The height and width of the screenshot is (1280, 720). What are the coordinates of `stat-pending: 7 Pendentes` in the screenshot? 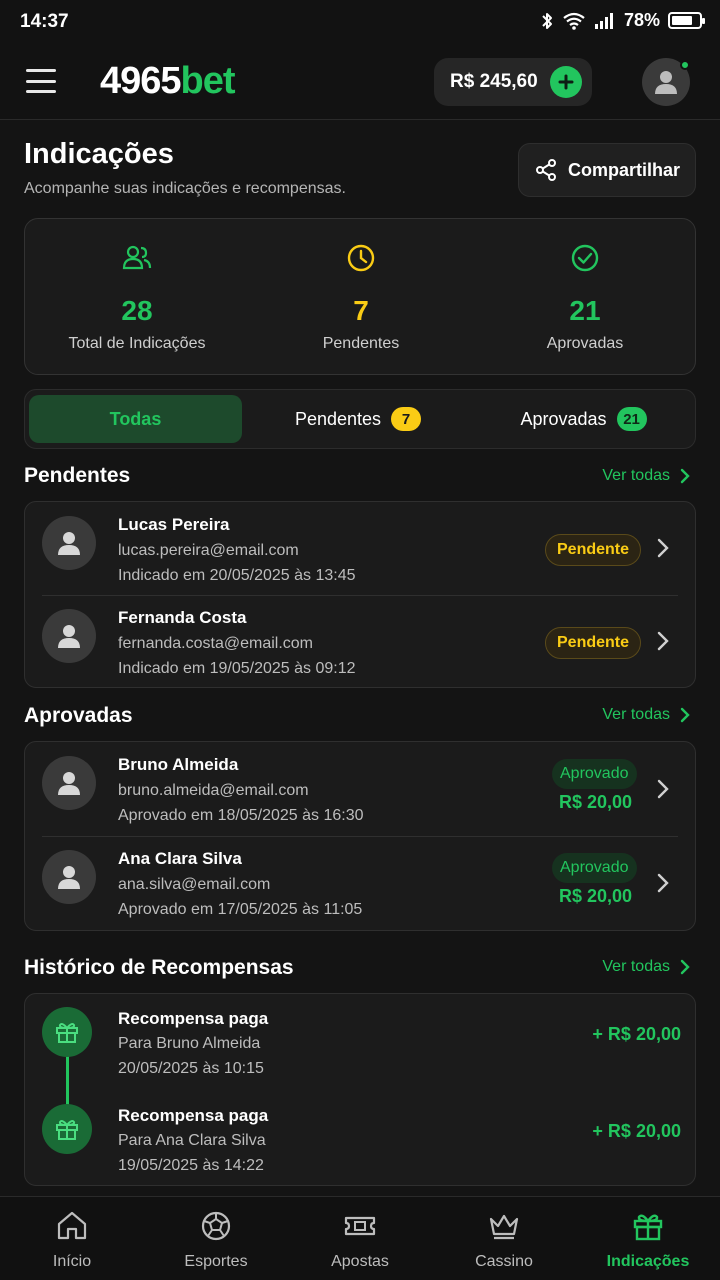 It's located at (361, 297).